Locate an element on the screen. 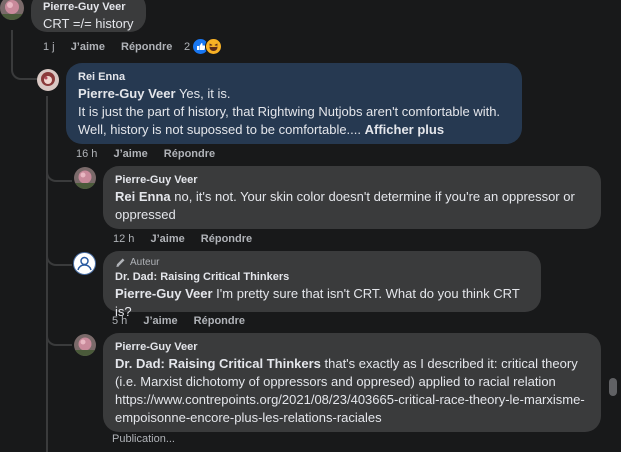 The image size is (621, 452). author-badge-label: Auteur is located at coordinates (145, 262).